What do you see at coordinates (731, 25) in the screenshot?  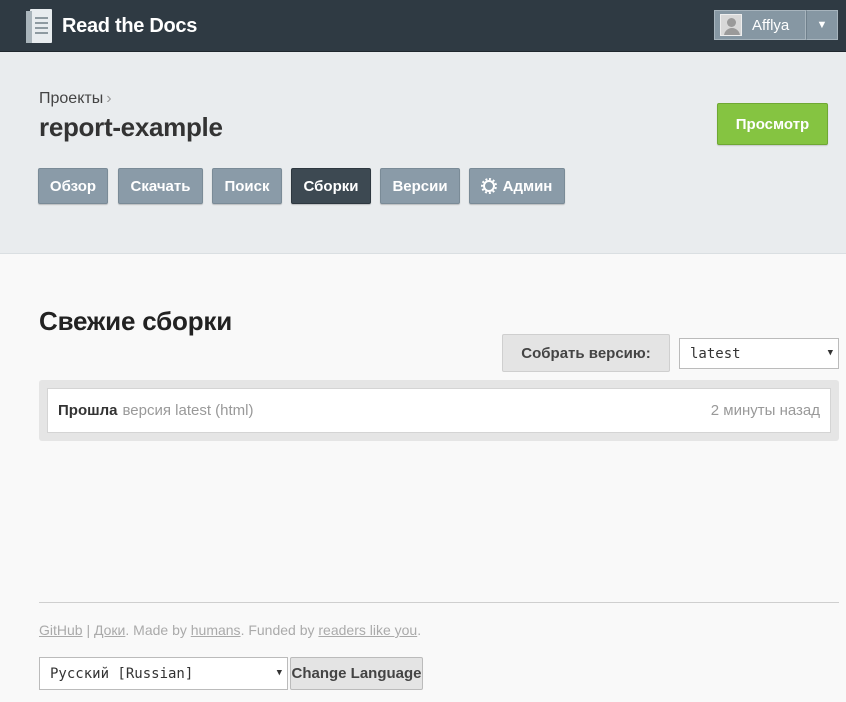 I see `avatar` at bounding box center [731, 25].